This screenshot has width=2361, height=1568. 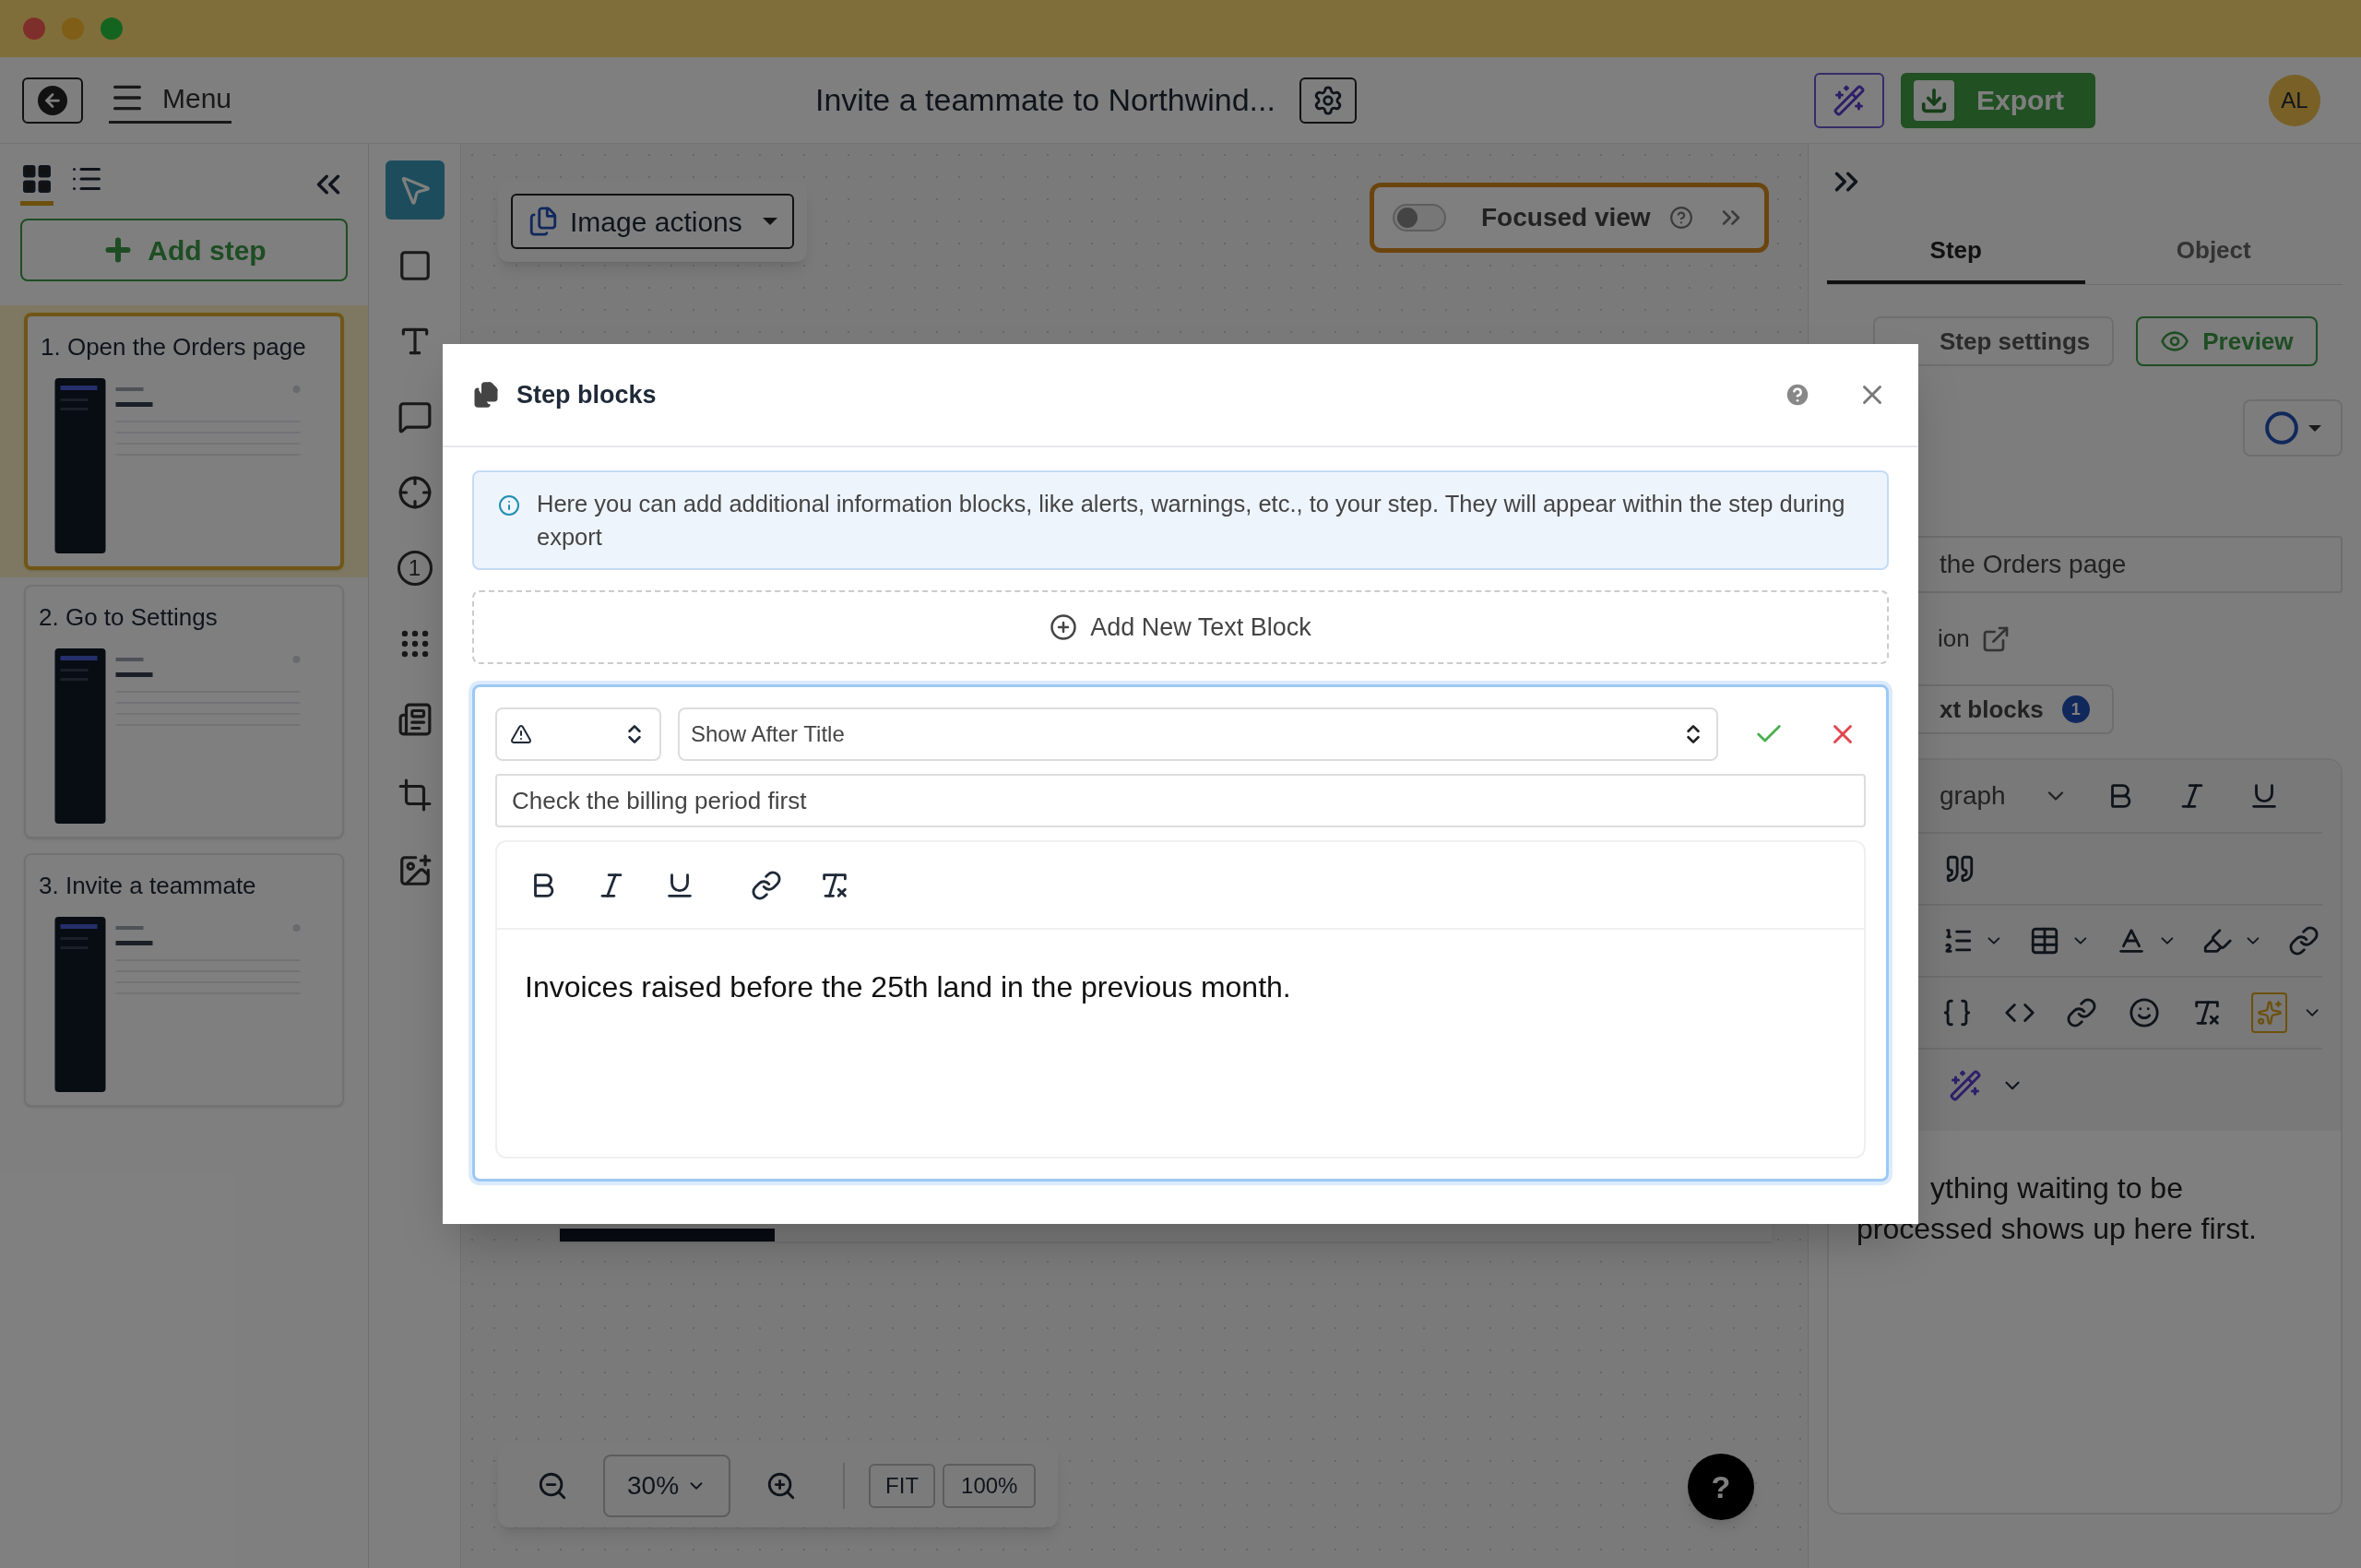 What do you see at coordinates (543, 221) in the screenshot?
I see `copy-icon` at bounding box center [543, 221].